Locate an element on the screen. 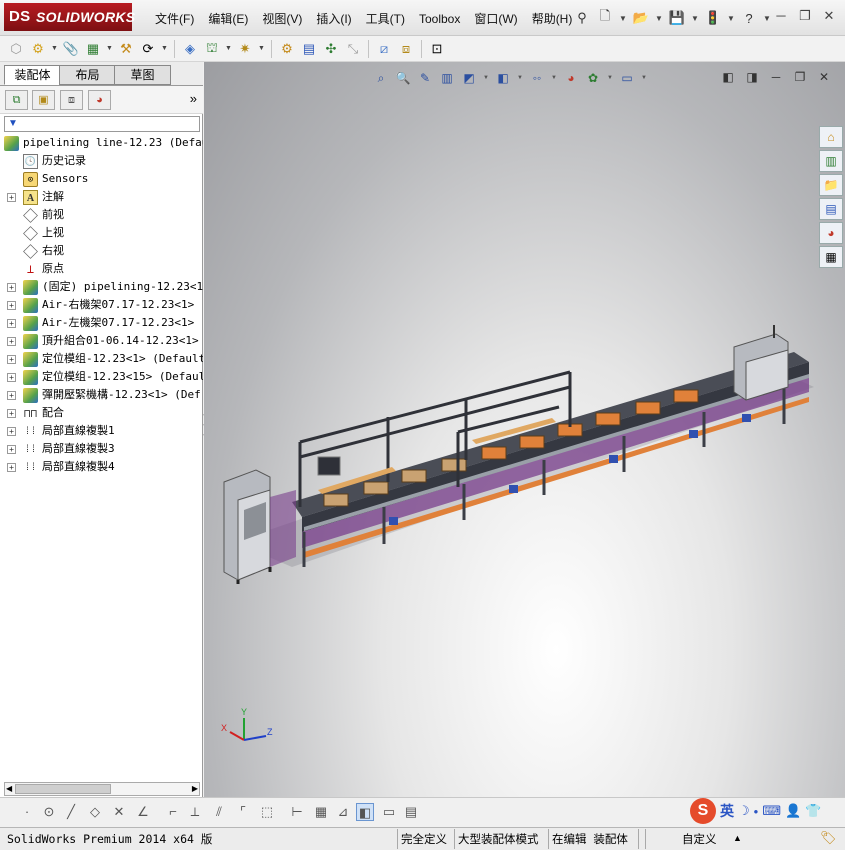  circle-icon: ⊙ is located at coordinates (49, 812).